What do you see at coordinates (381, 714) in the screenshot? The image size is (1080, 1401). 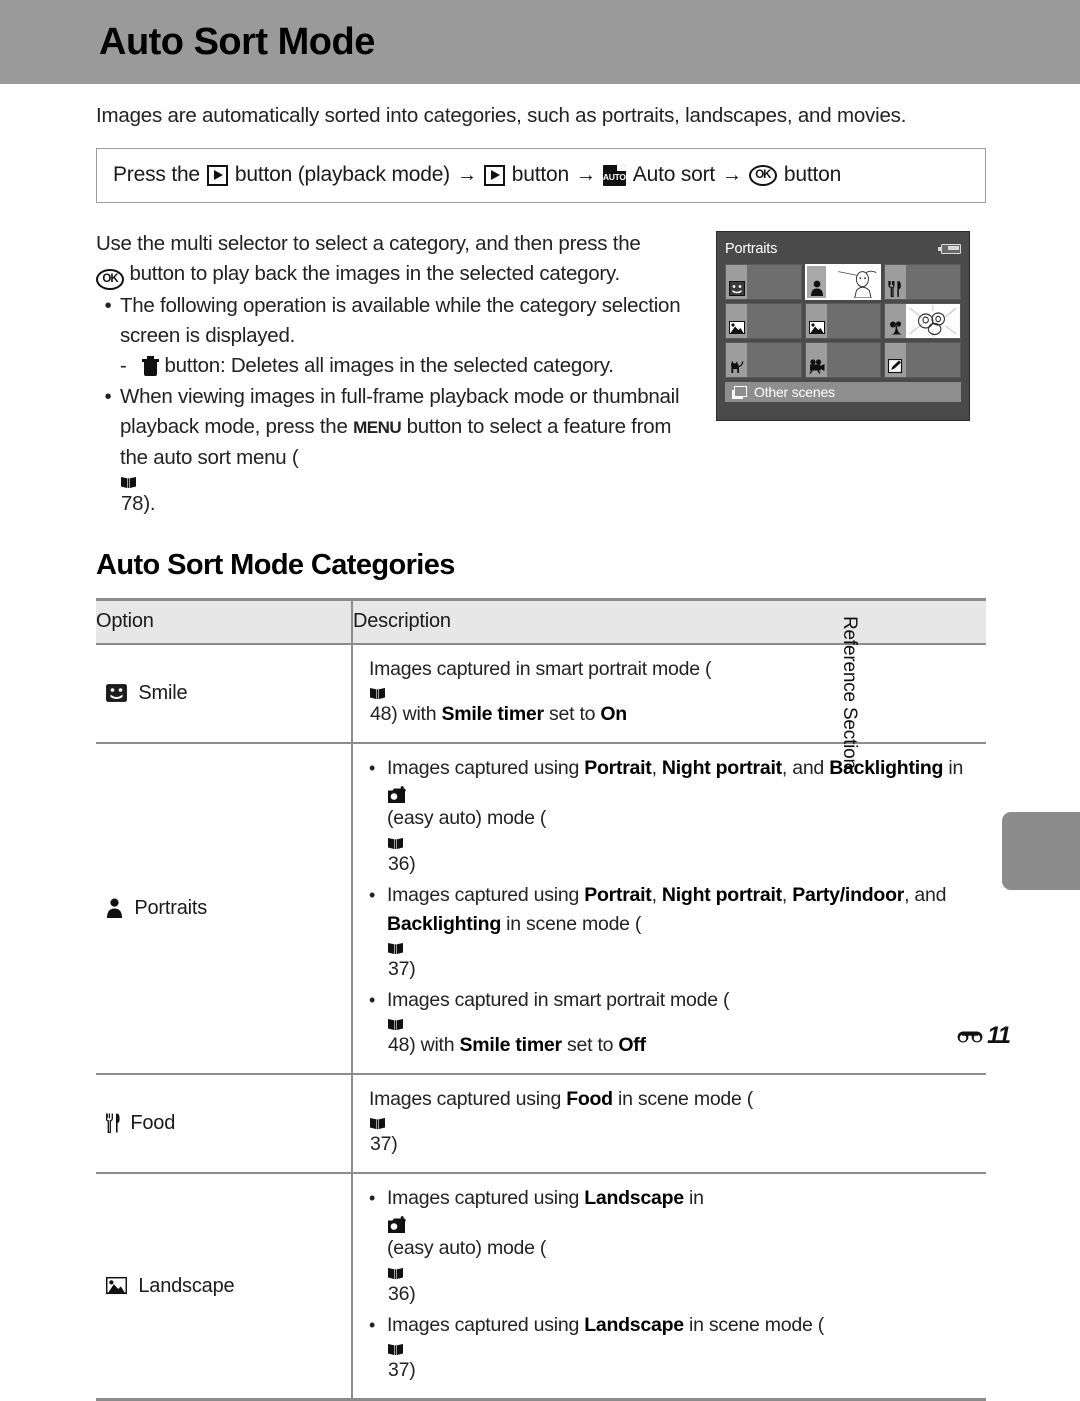 I see `page-ref-48: 48` at bounding box center [381, 714].